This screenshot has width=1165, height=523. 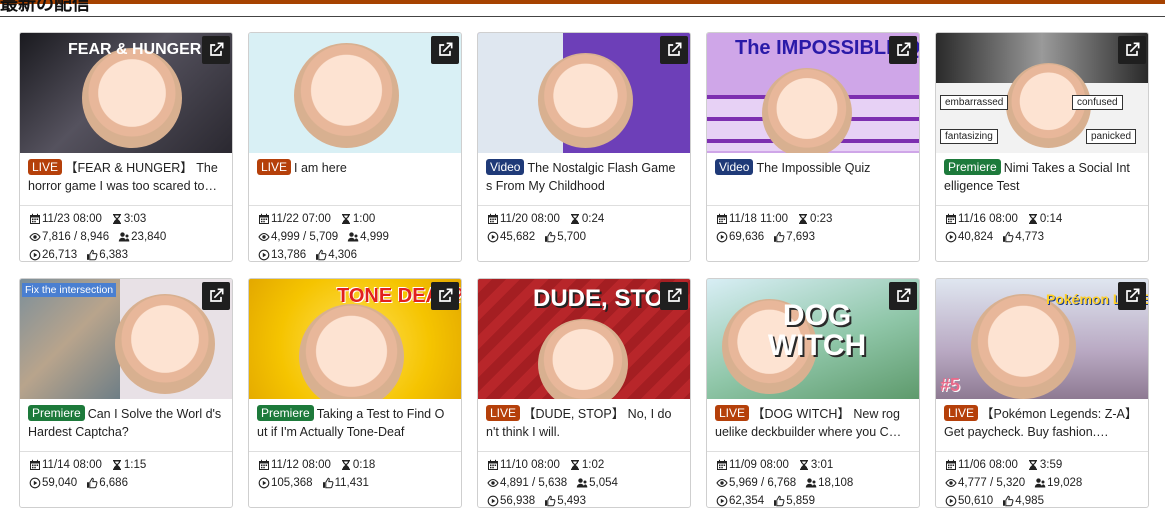 What do you see at coordinates (813, 93) in the screenshot?
I see `stream-thumbnail: The IMPOSSIBLE QUIZ` at bounding box center [813, 93].